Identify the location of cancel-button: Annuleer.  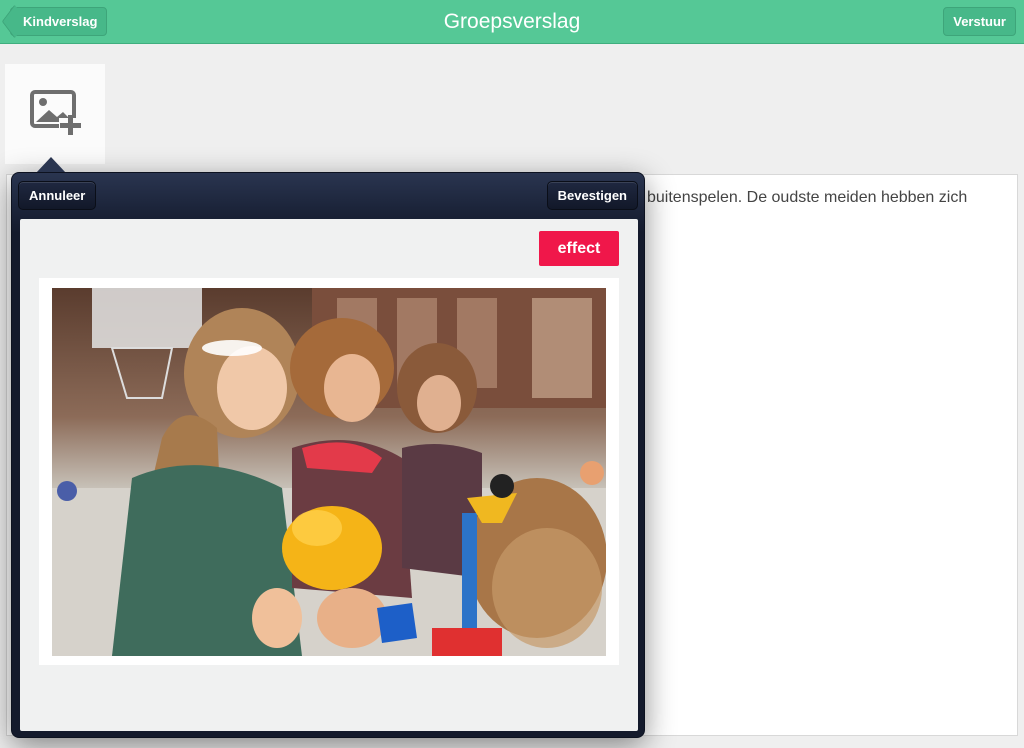
(57, 195).